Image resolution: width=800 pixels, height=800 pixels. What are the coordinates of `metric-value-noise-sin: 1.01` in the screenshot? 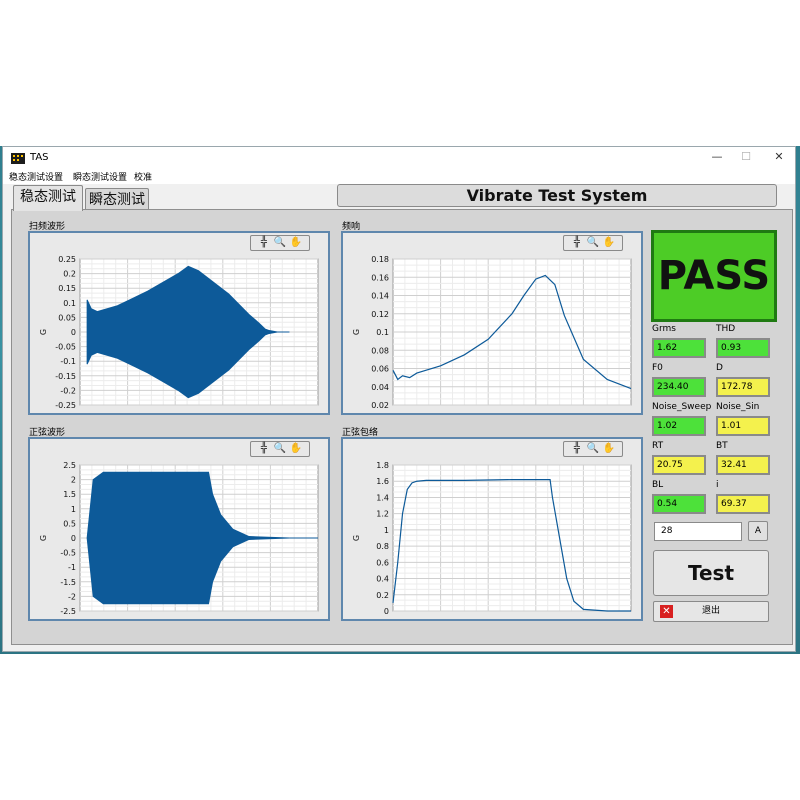 It's located at (743, 426).